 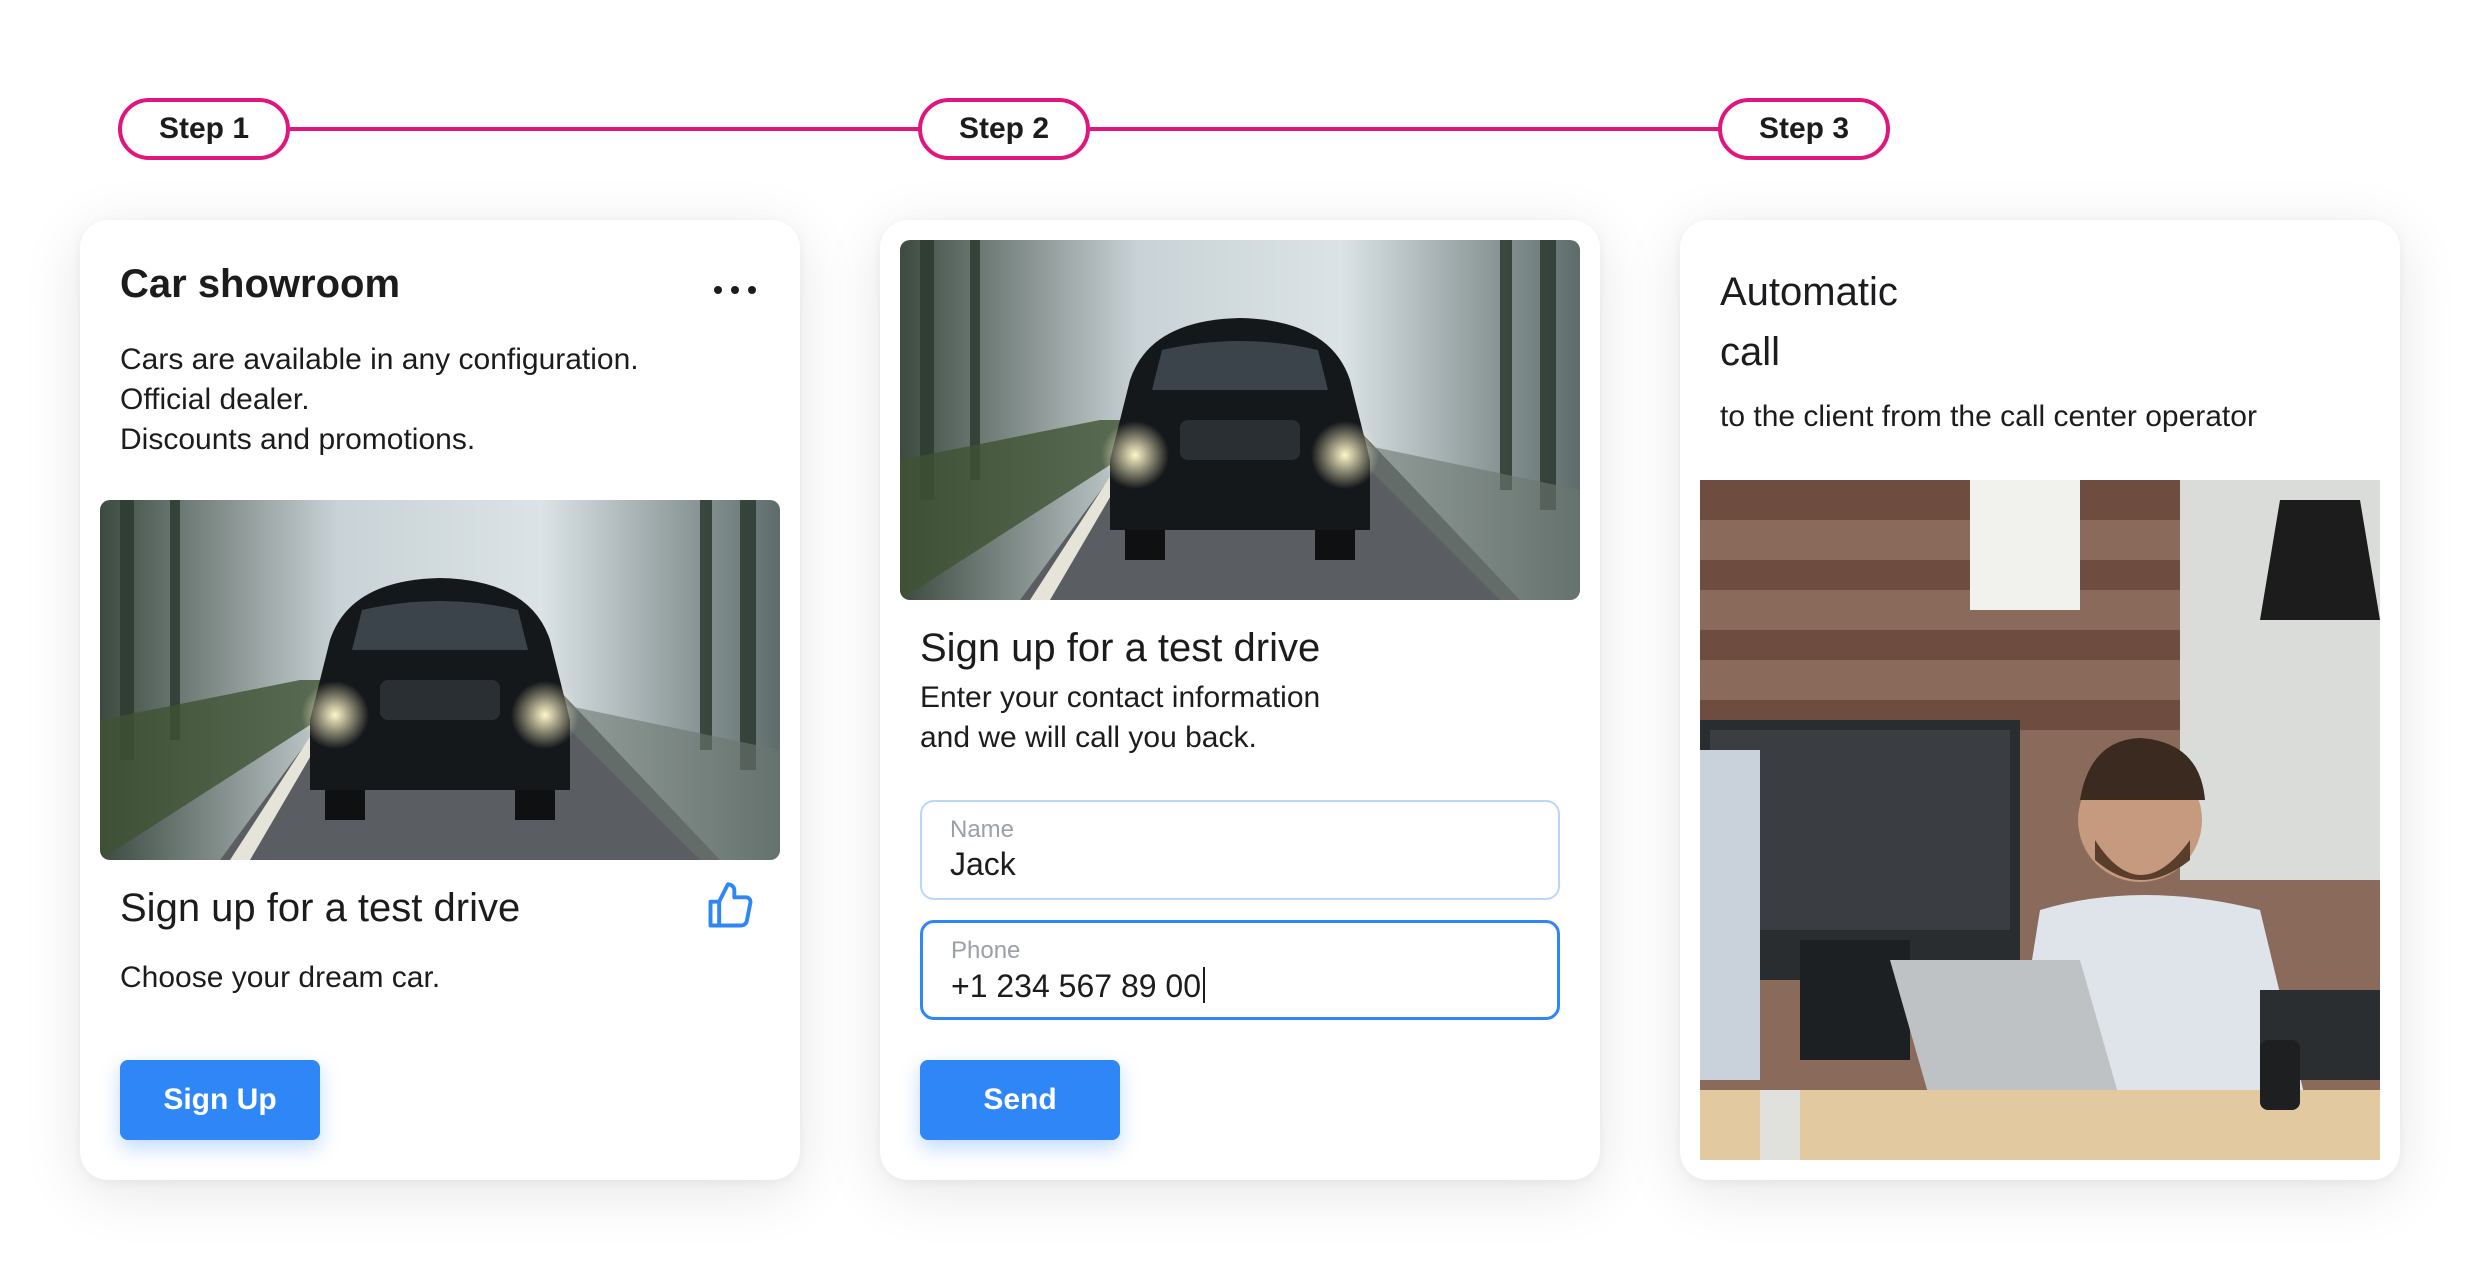 What do you see at coordinates (379, 359) in the screenshot?
I see `description-line: Cars are available in any configuration.` at bounding box center [379, 359].